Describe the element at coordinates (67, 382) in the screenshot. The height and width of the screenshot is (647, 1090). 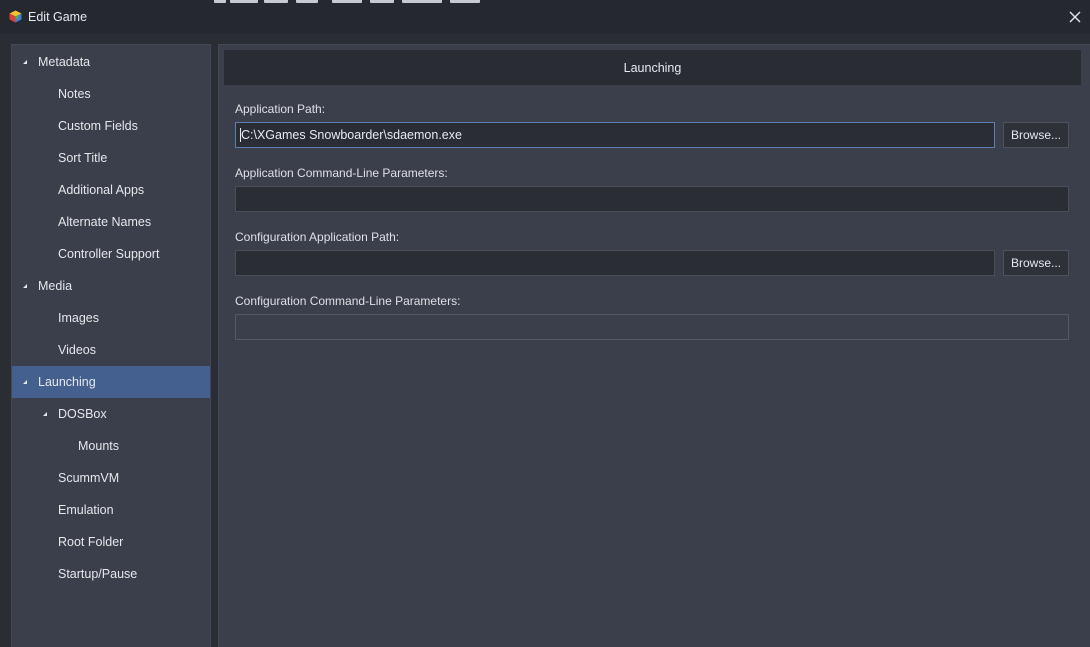
I see `sidebar-item-label: Launching` at that location.